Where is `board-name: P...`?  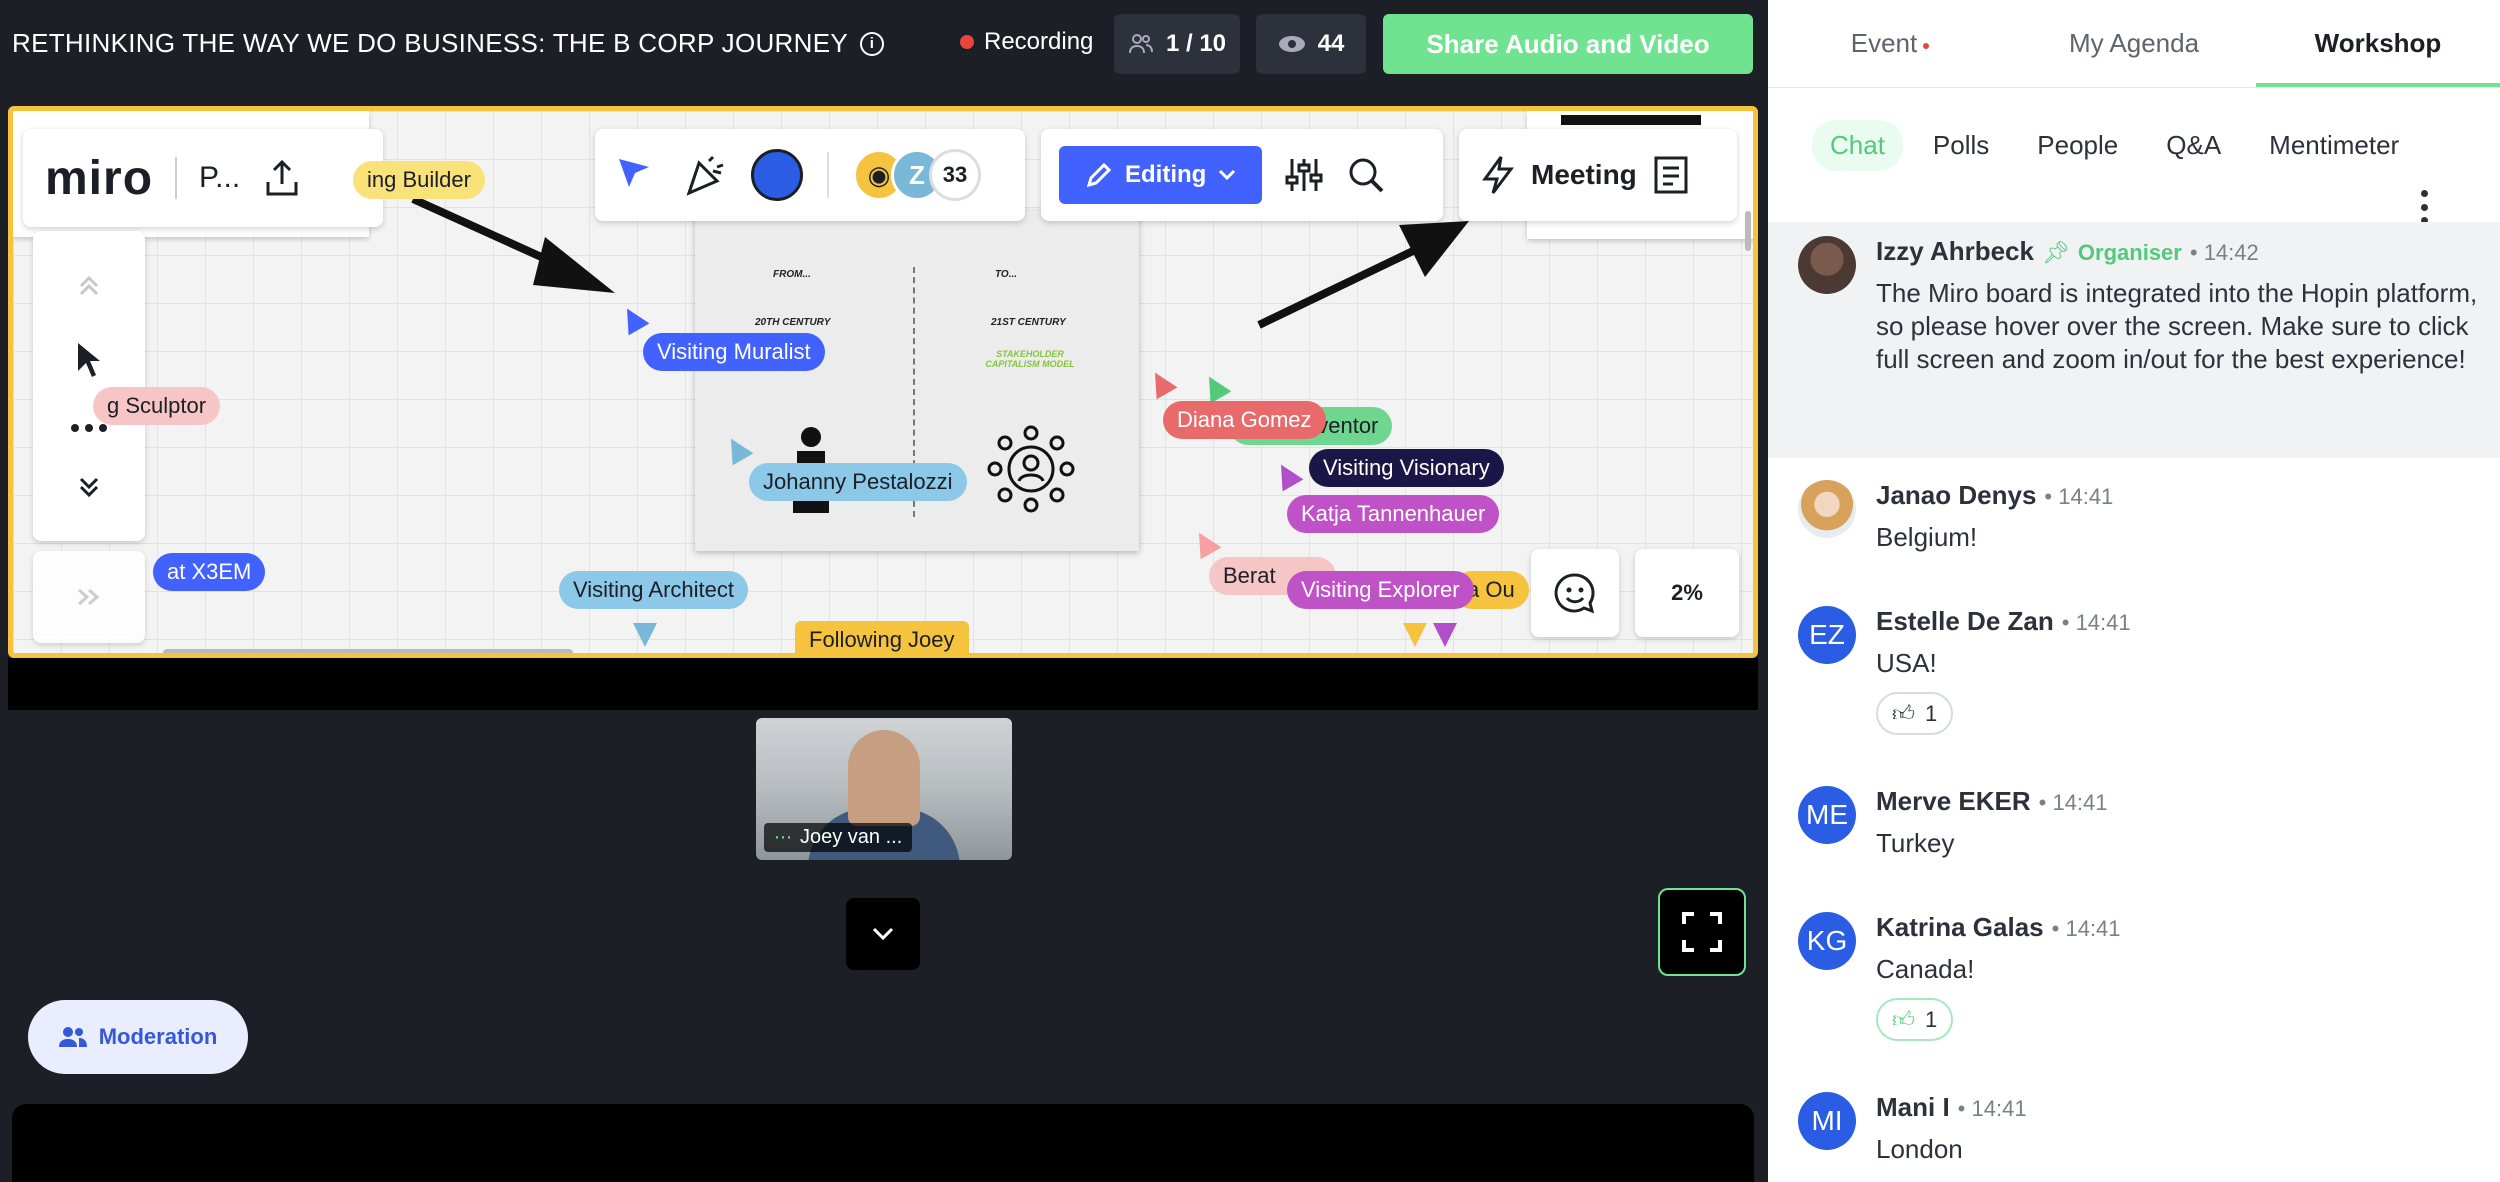 board-name: P... is located at coordinates (219, 178).